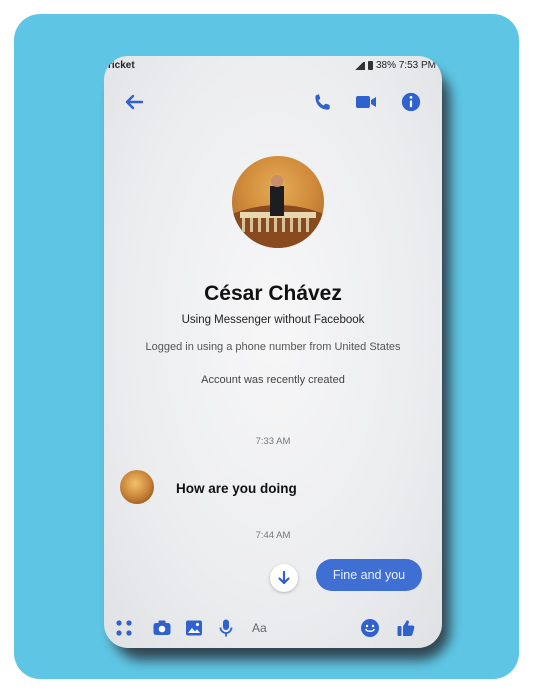  What do you see at coordinates (137, 487) in the screenshot?
I see `sender-avatar` at bounding box center [137, 487].